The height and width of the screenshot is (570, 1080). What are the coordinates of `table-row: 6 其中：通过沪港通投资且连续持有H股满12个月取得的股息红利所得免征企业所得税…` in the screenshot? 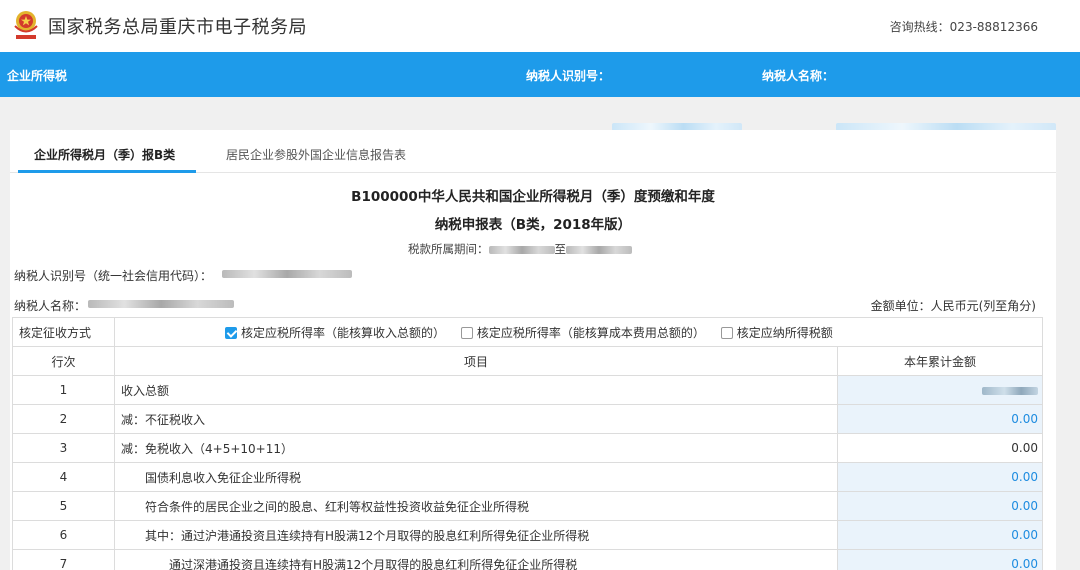 It's located at (528, 535).